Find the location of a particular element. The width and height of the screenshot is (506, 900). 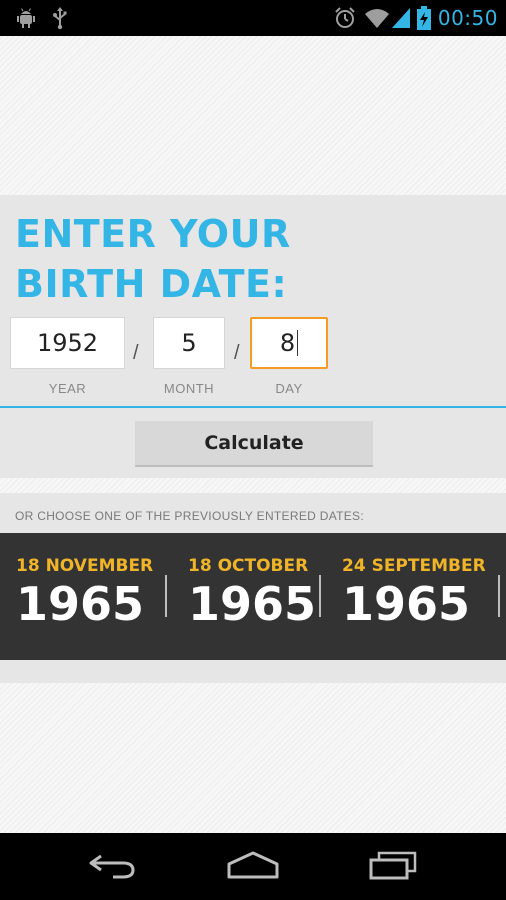

home-button is located at coordinates (253, 867).